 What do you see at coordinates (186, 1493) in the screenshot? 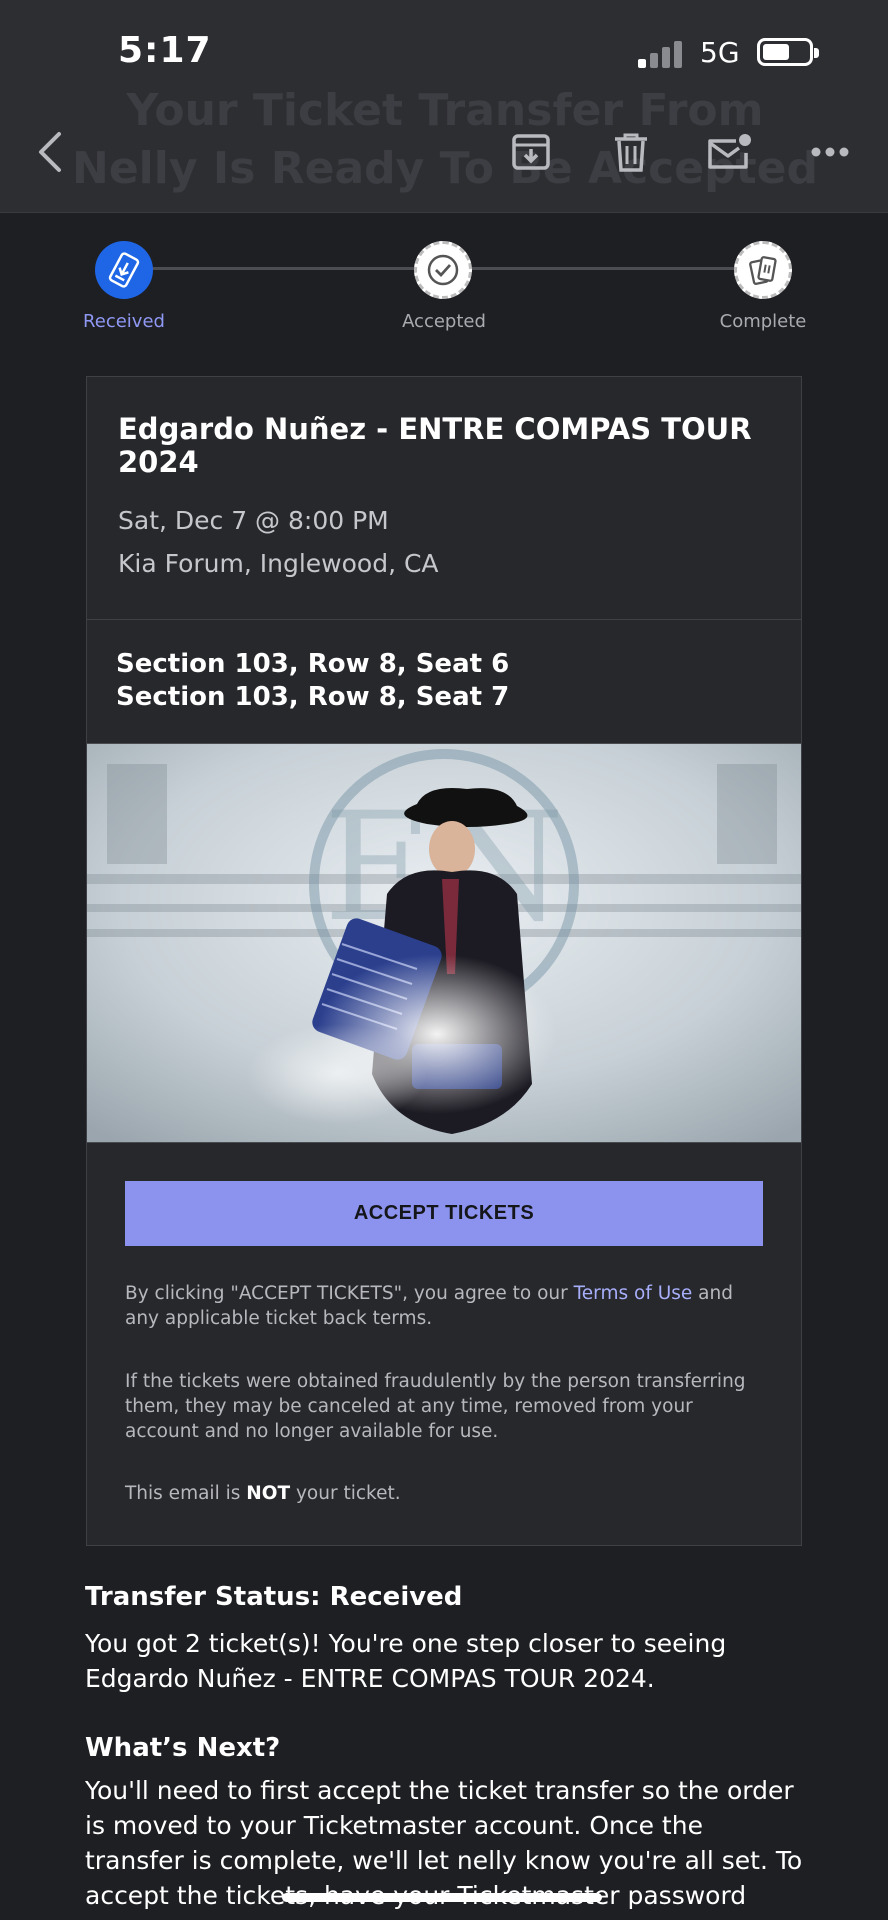
I see `not-ticket-text: This email is` at bounding box center [186, 1493].